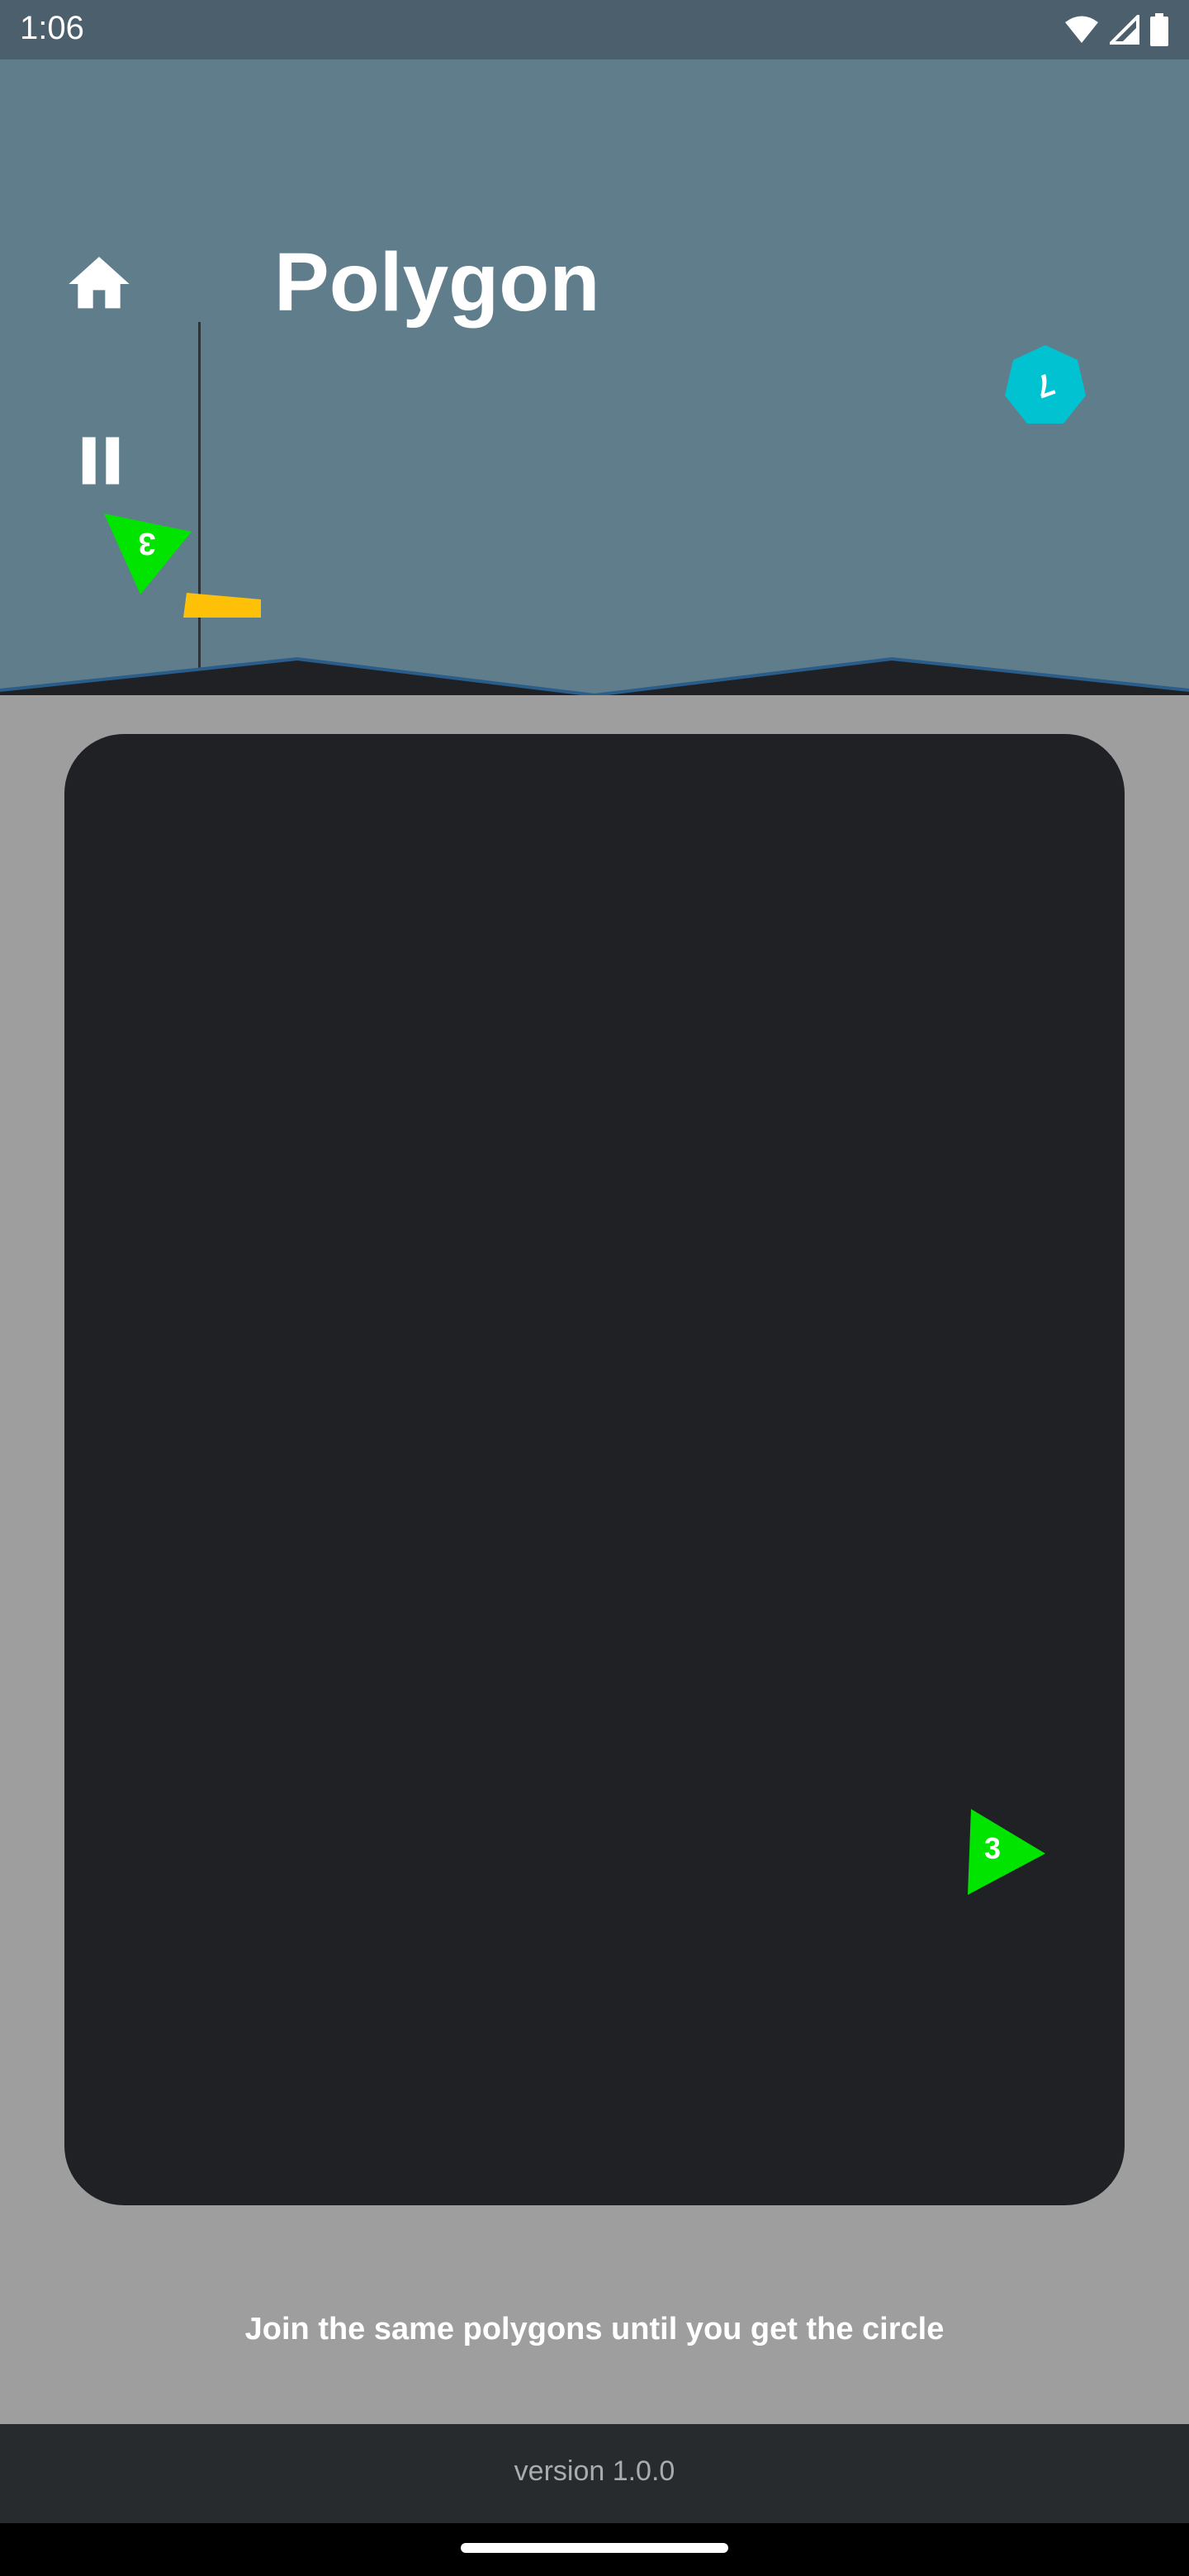 This screenshot has height=2576, width=1189. What do you see at coordinates (594, 2471) in the screenshot?
I see `version-label: version 1.0.0` at bounding box center [594, 2471].